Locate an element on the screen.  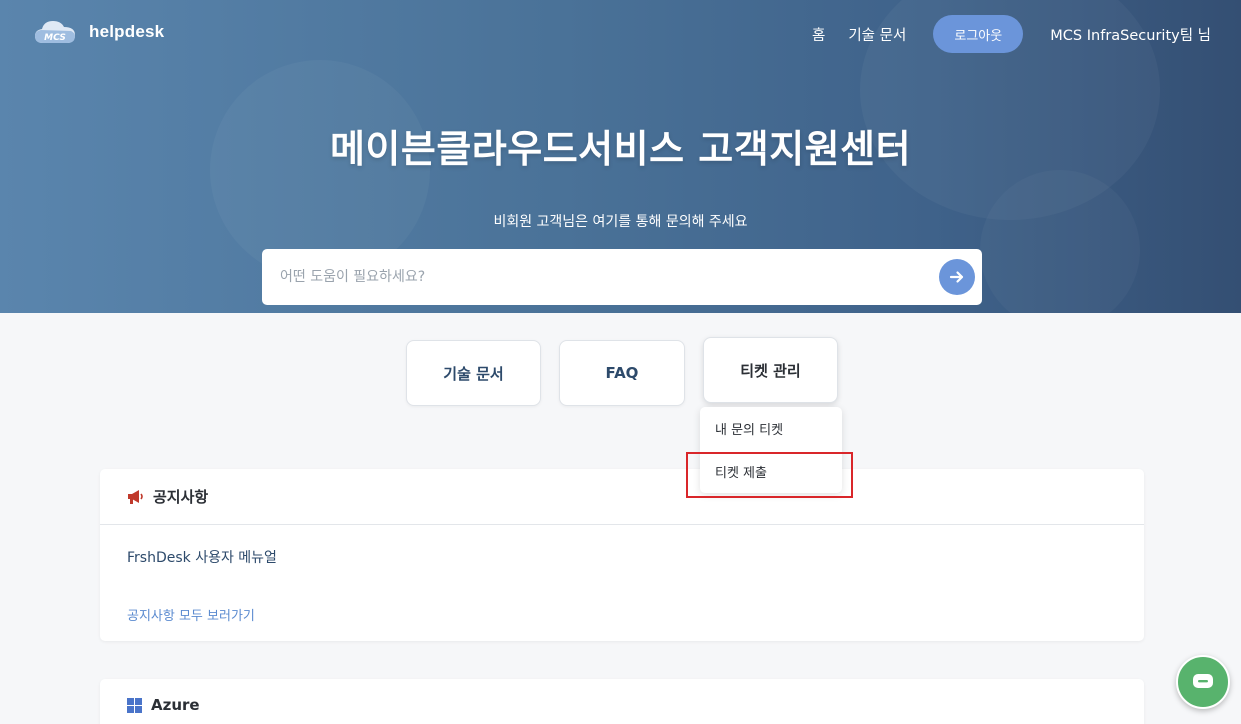
notice-link: FrshDesk 사용자 메뉴얼 is located at coordinates (202, 557).